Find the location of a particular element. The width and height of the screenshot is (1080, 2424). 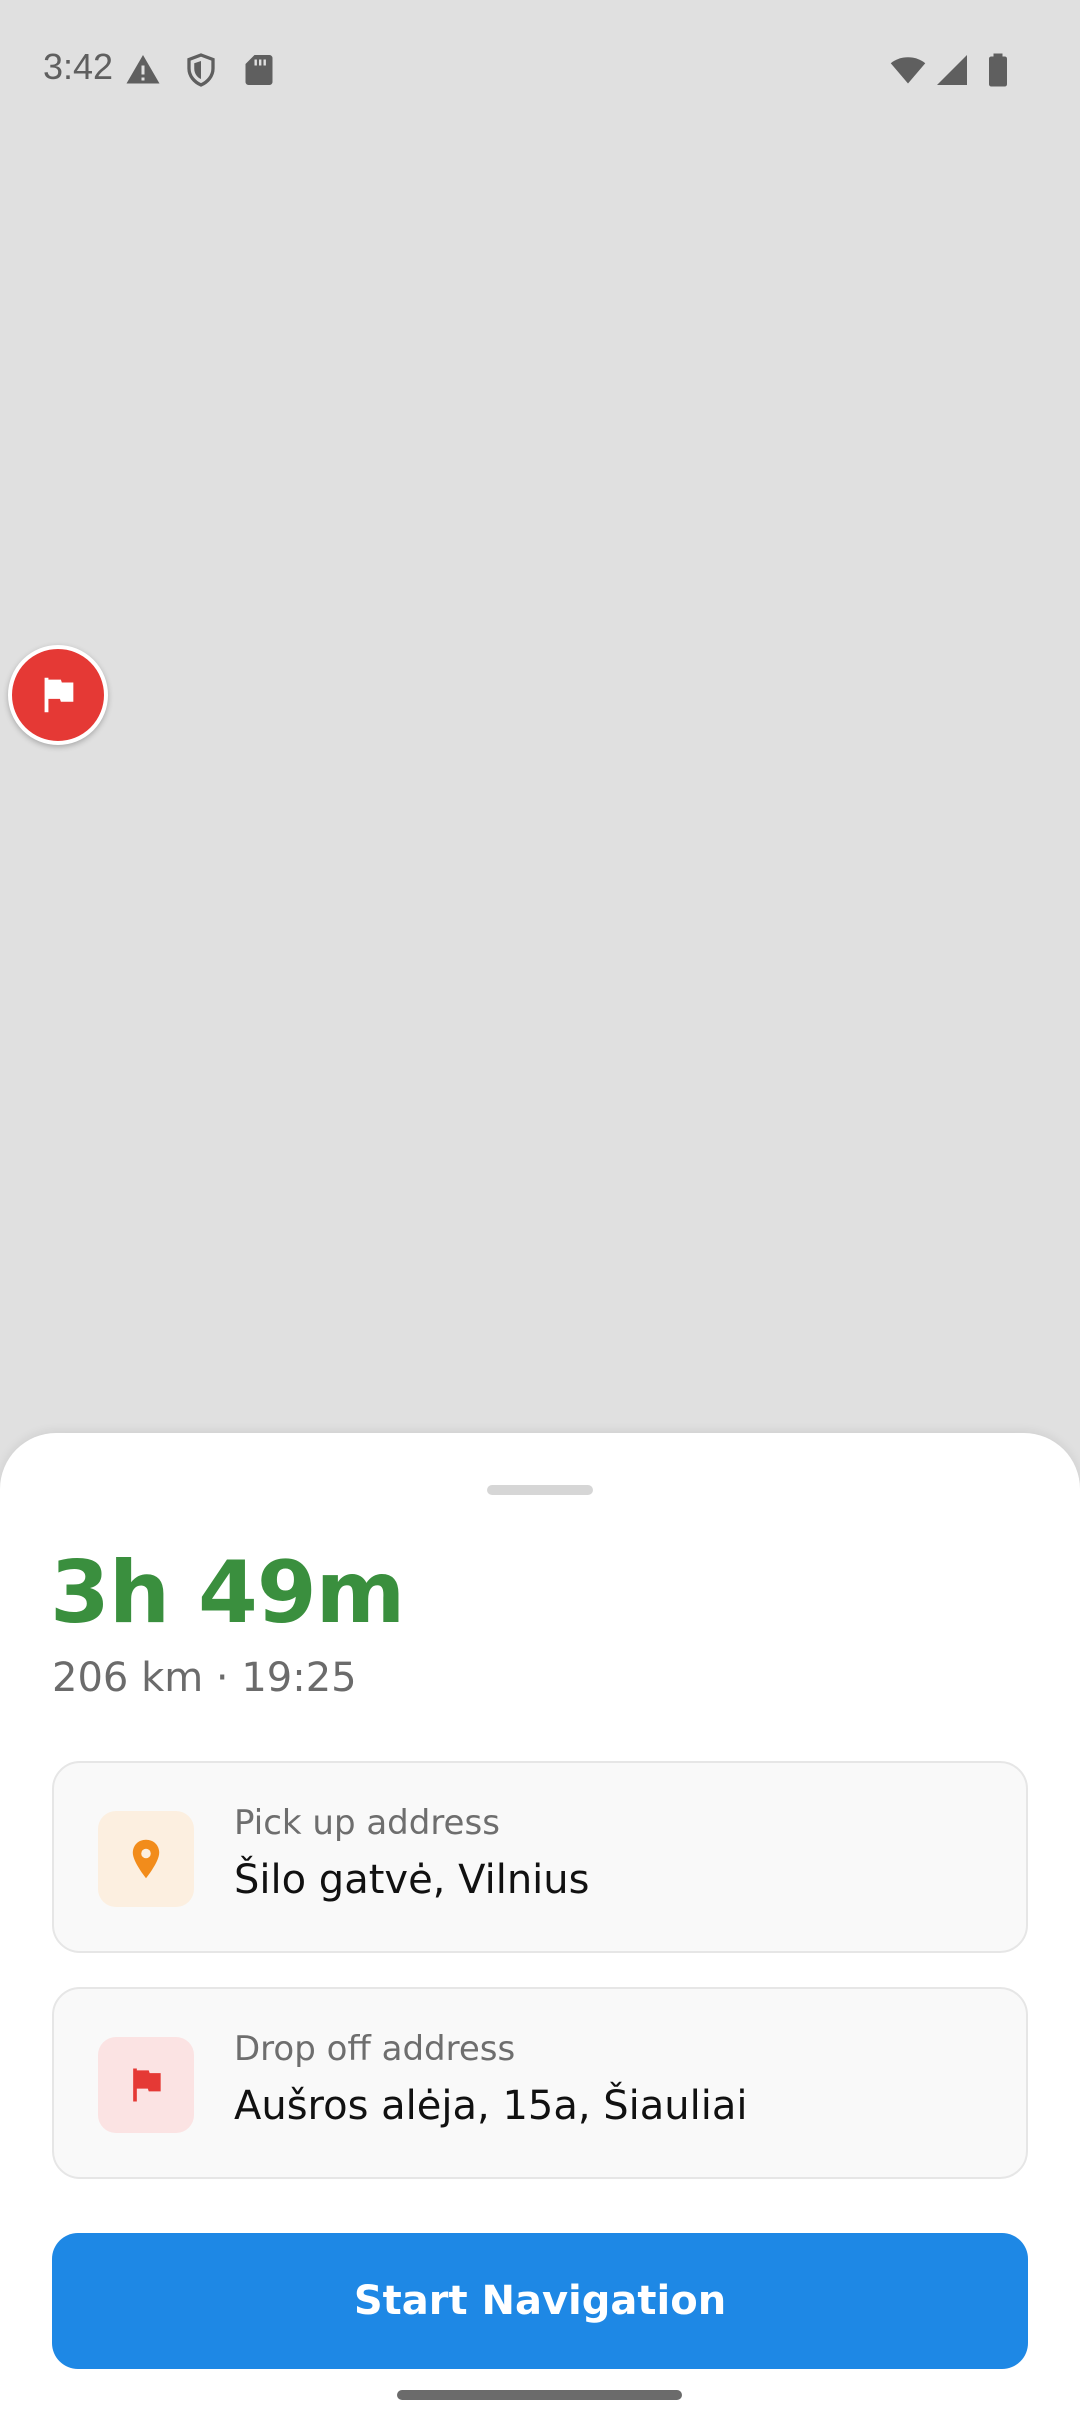

home-indicator is located at coordinates (539, 2395).